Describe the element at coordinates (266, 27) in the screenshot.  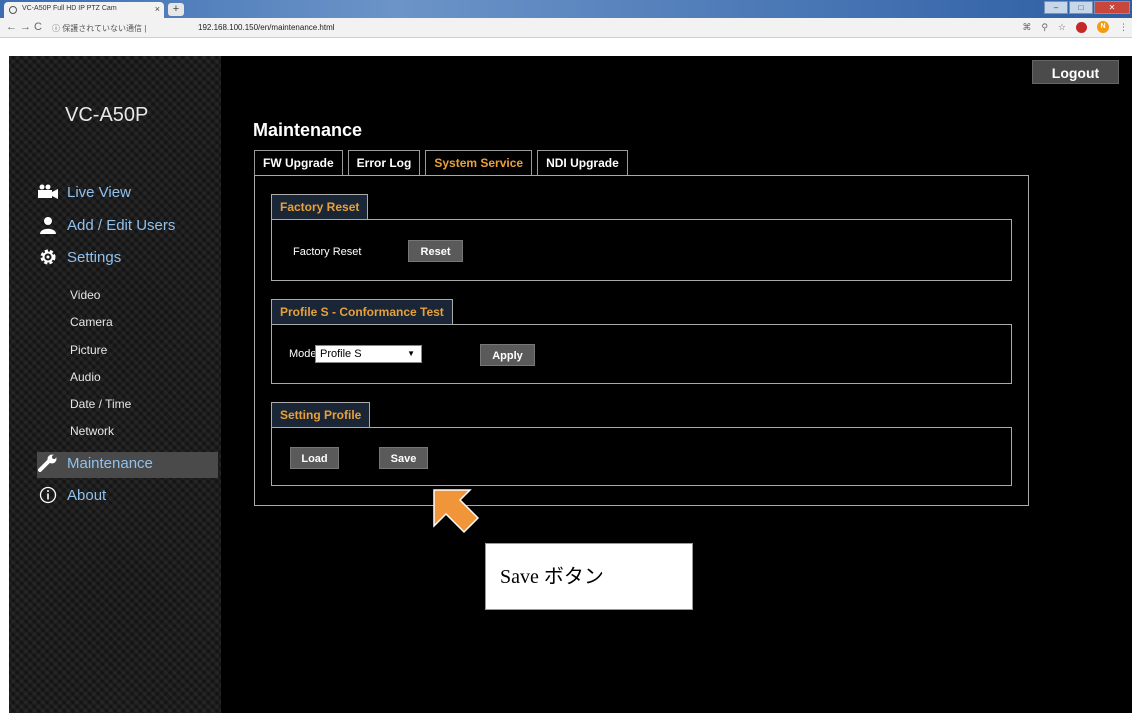
I see `url-field: 192.168.100.150/en/maintenance.html` at that location.